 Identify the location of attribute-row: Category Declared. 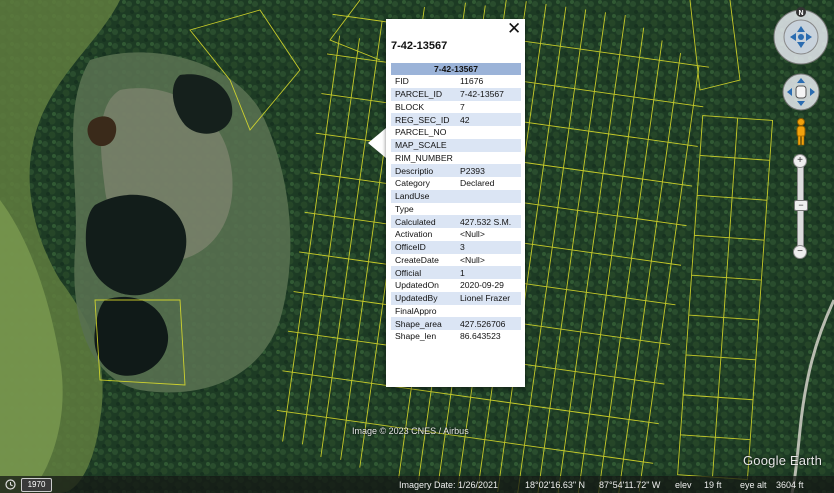
(456, 183).